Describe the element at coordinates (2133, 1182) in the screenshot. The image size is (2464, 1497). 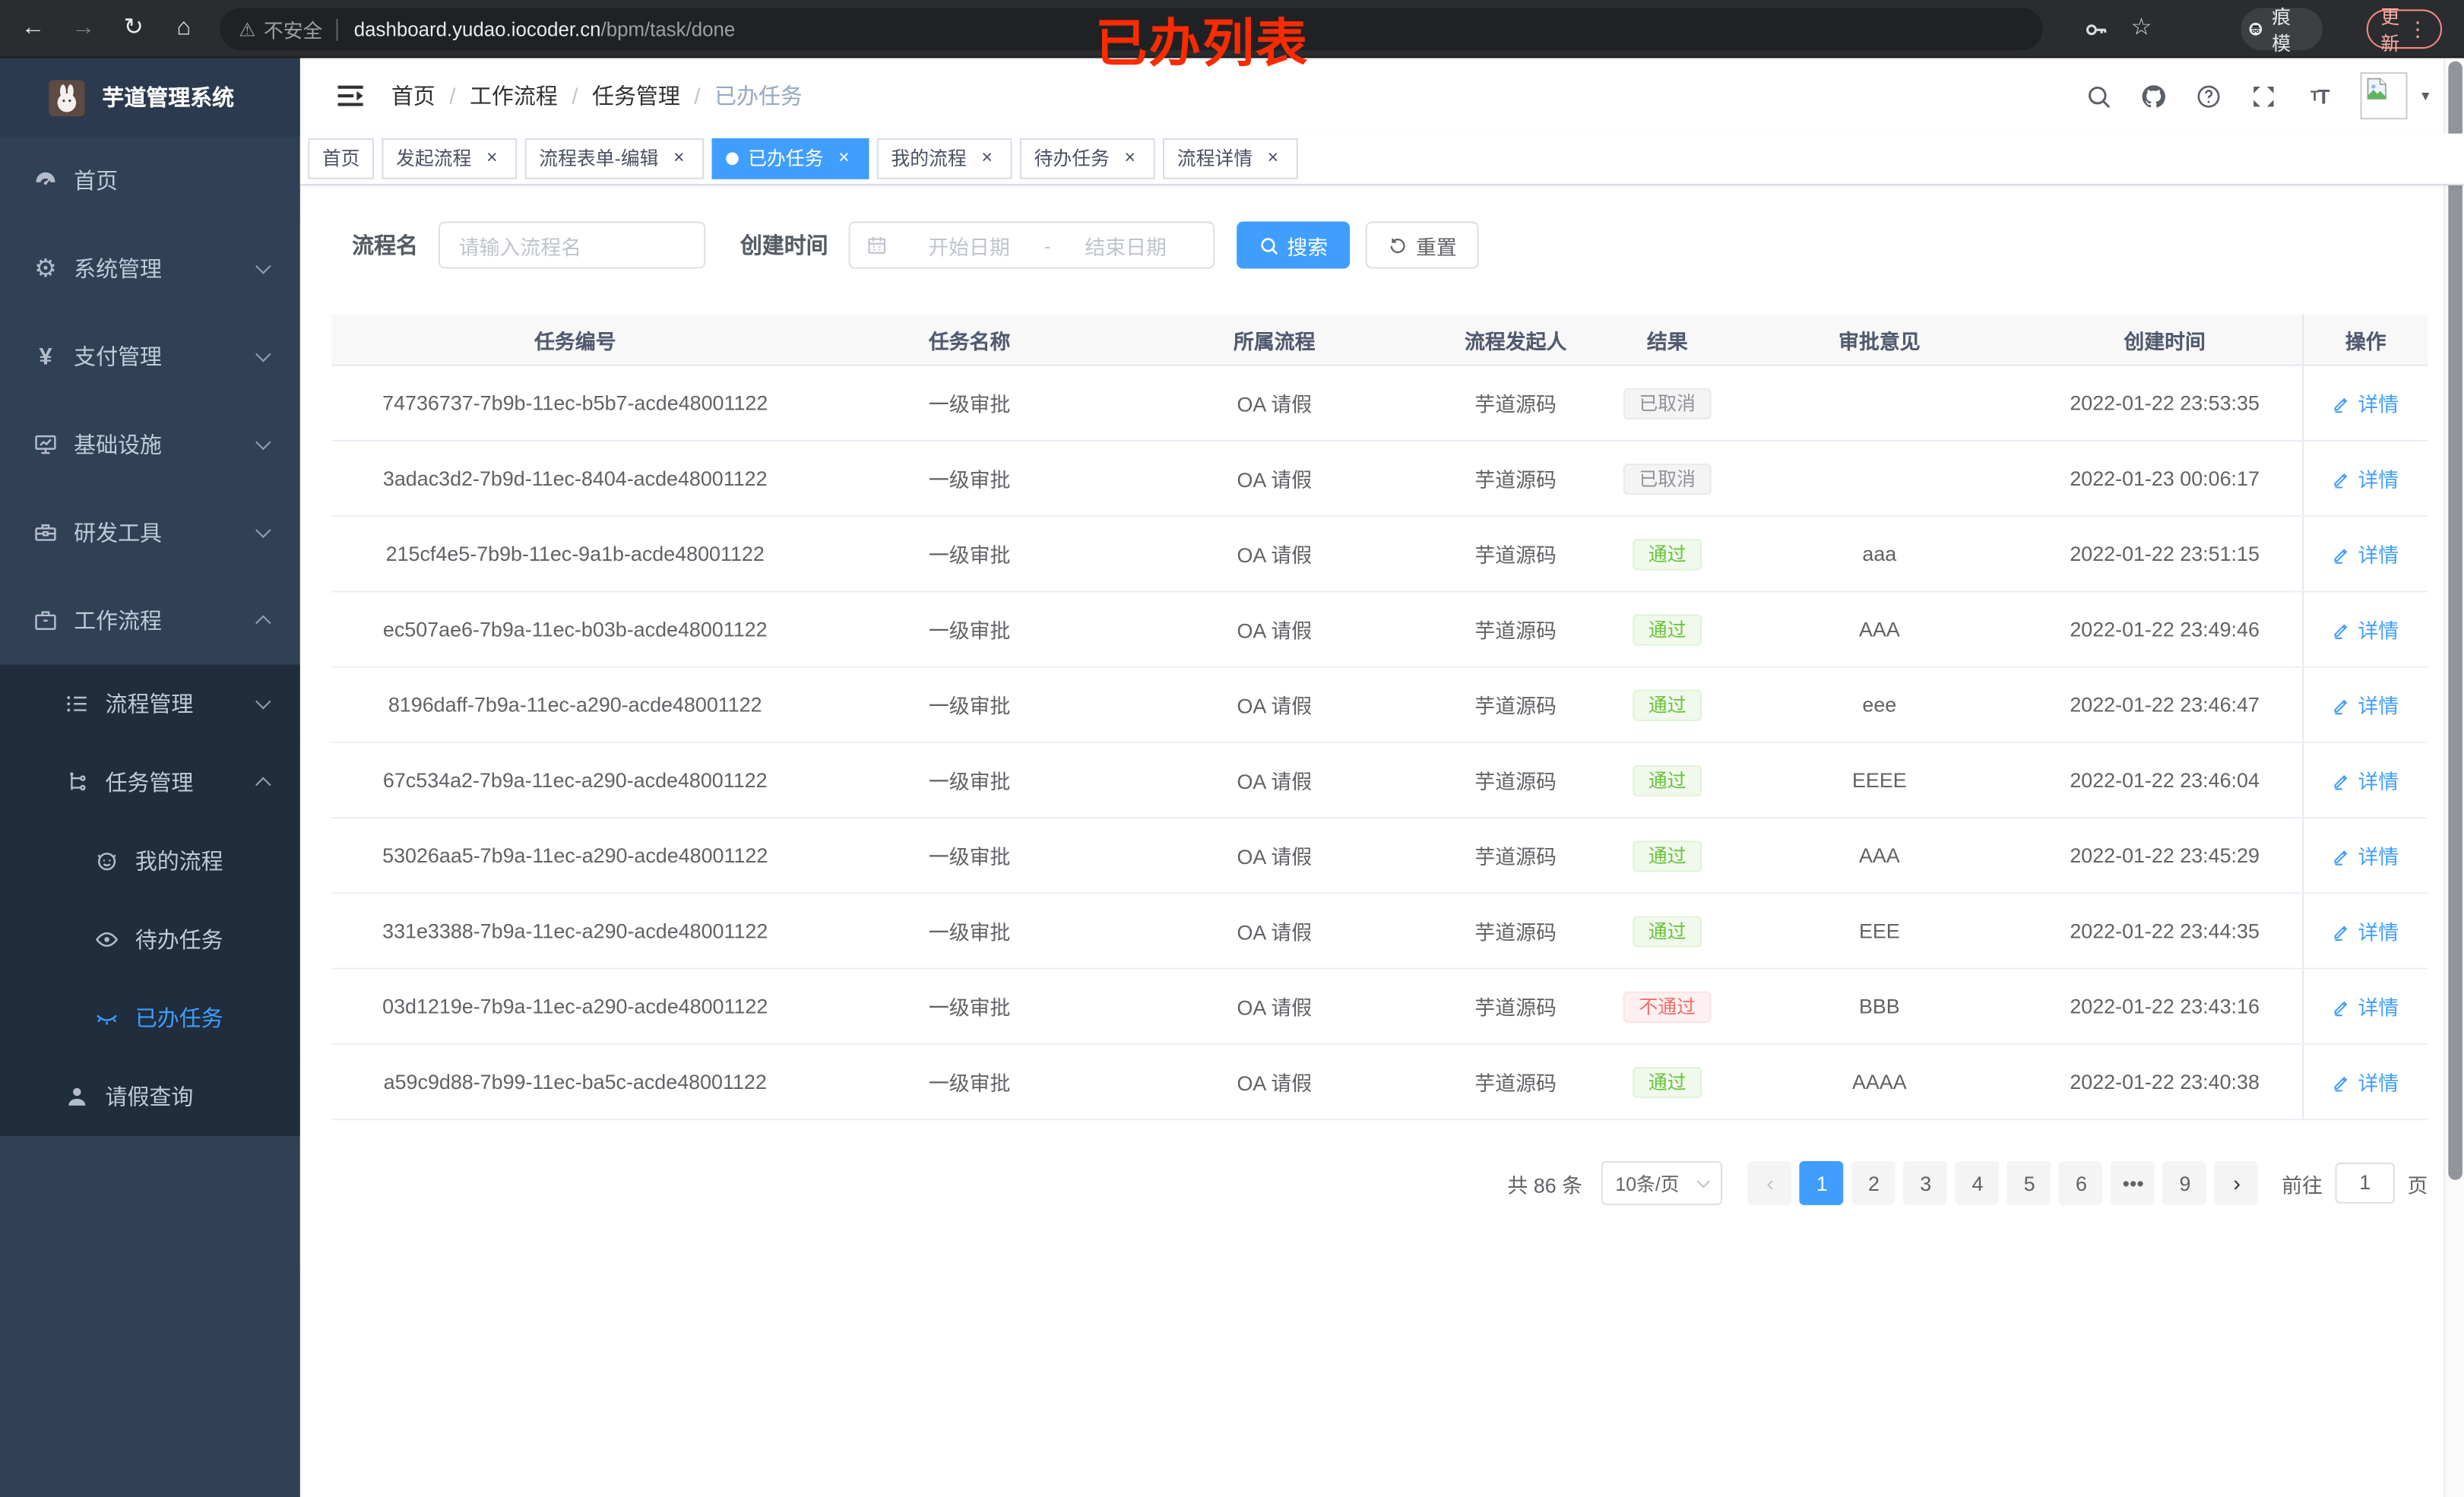
I see `more-pages-button: •••` at that location.